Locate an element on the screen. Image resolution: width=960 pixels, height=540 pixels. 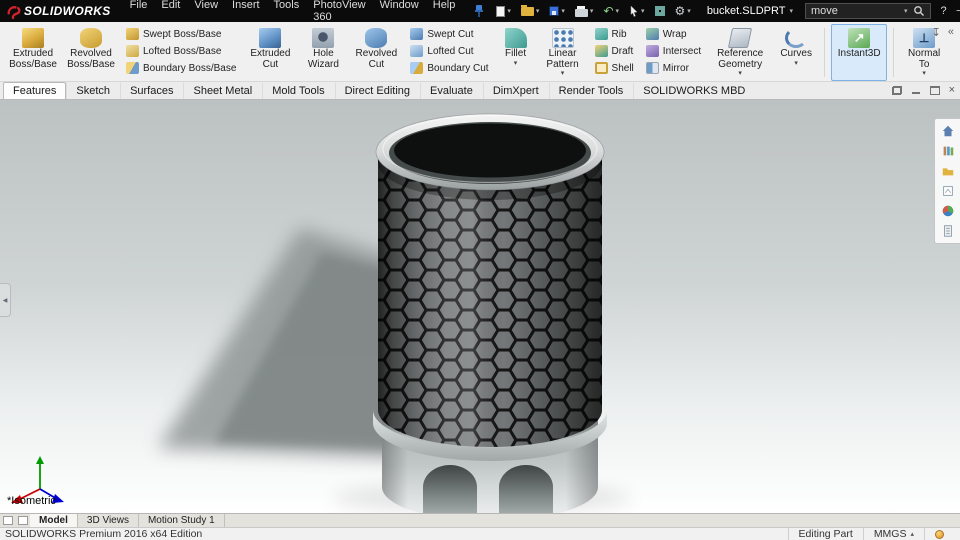
ribbon-button-wrap: Wrap is located at coordinates (673, 34).